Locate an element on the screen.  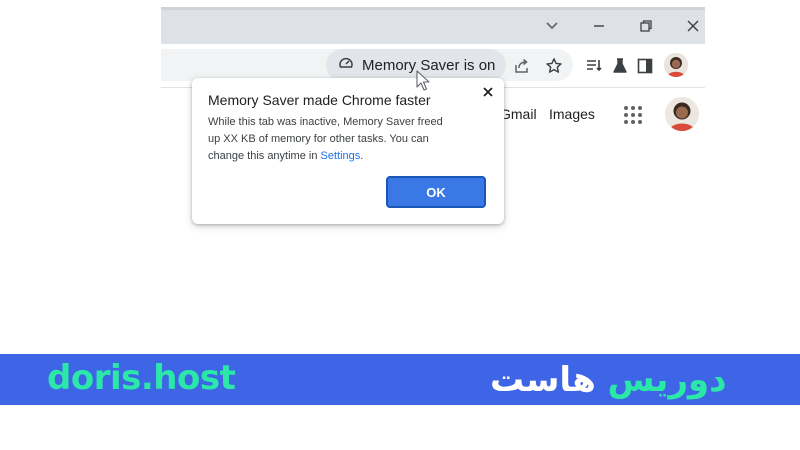
share-icon is located at coordinates (522, 66).